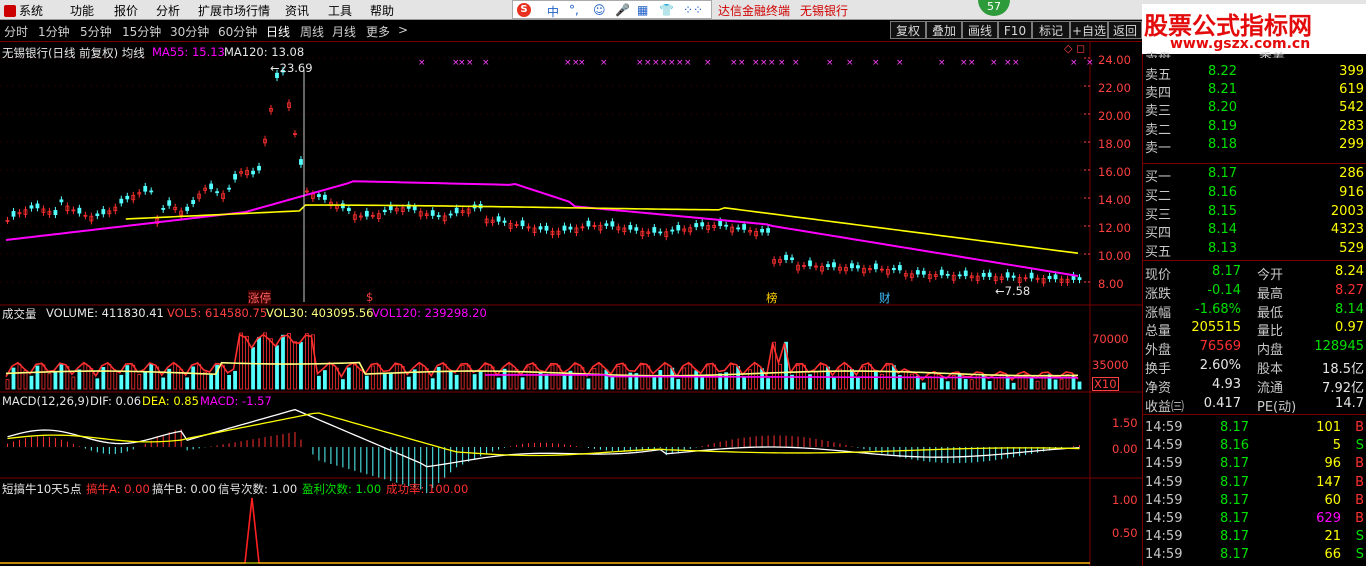 This screenshot has height=566, width=1366. What do you see at coordinates (1332, 500) in the screenshot?
I see `tick-volume: 60` at bounding box center [1332, 500].